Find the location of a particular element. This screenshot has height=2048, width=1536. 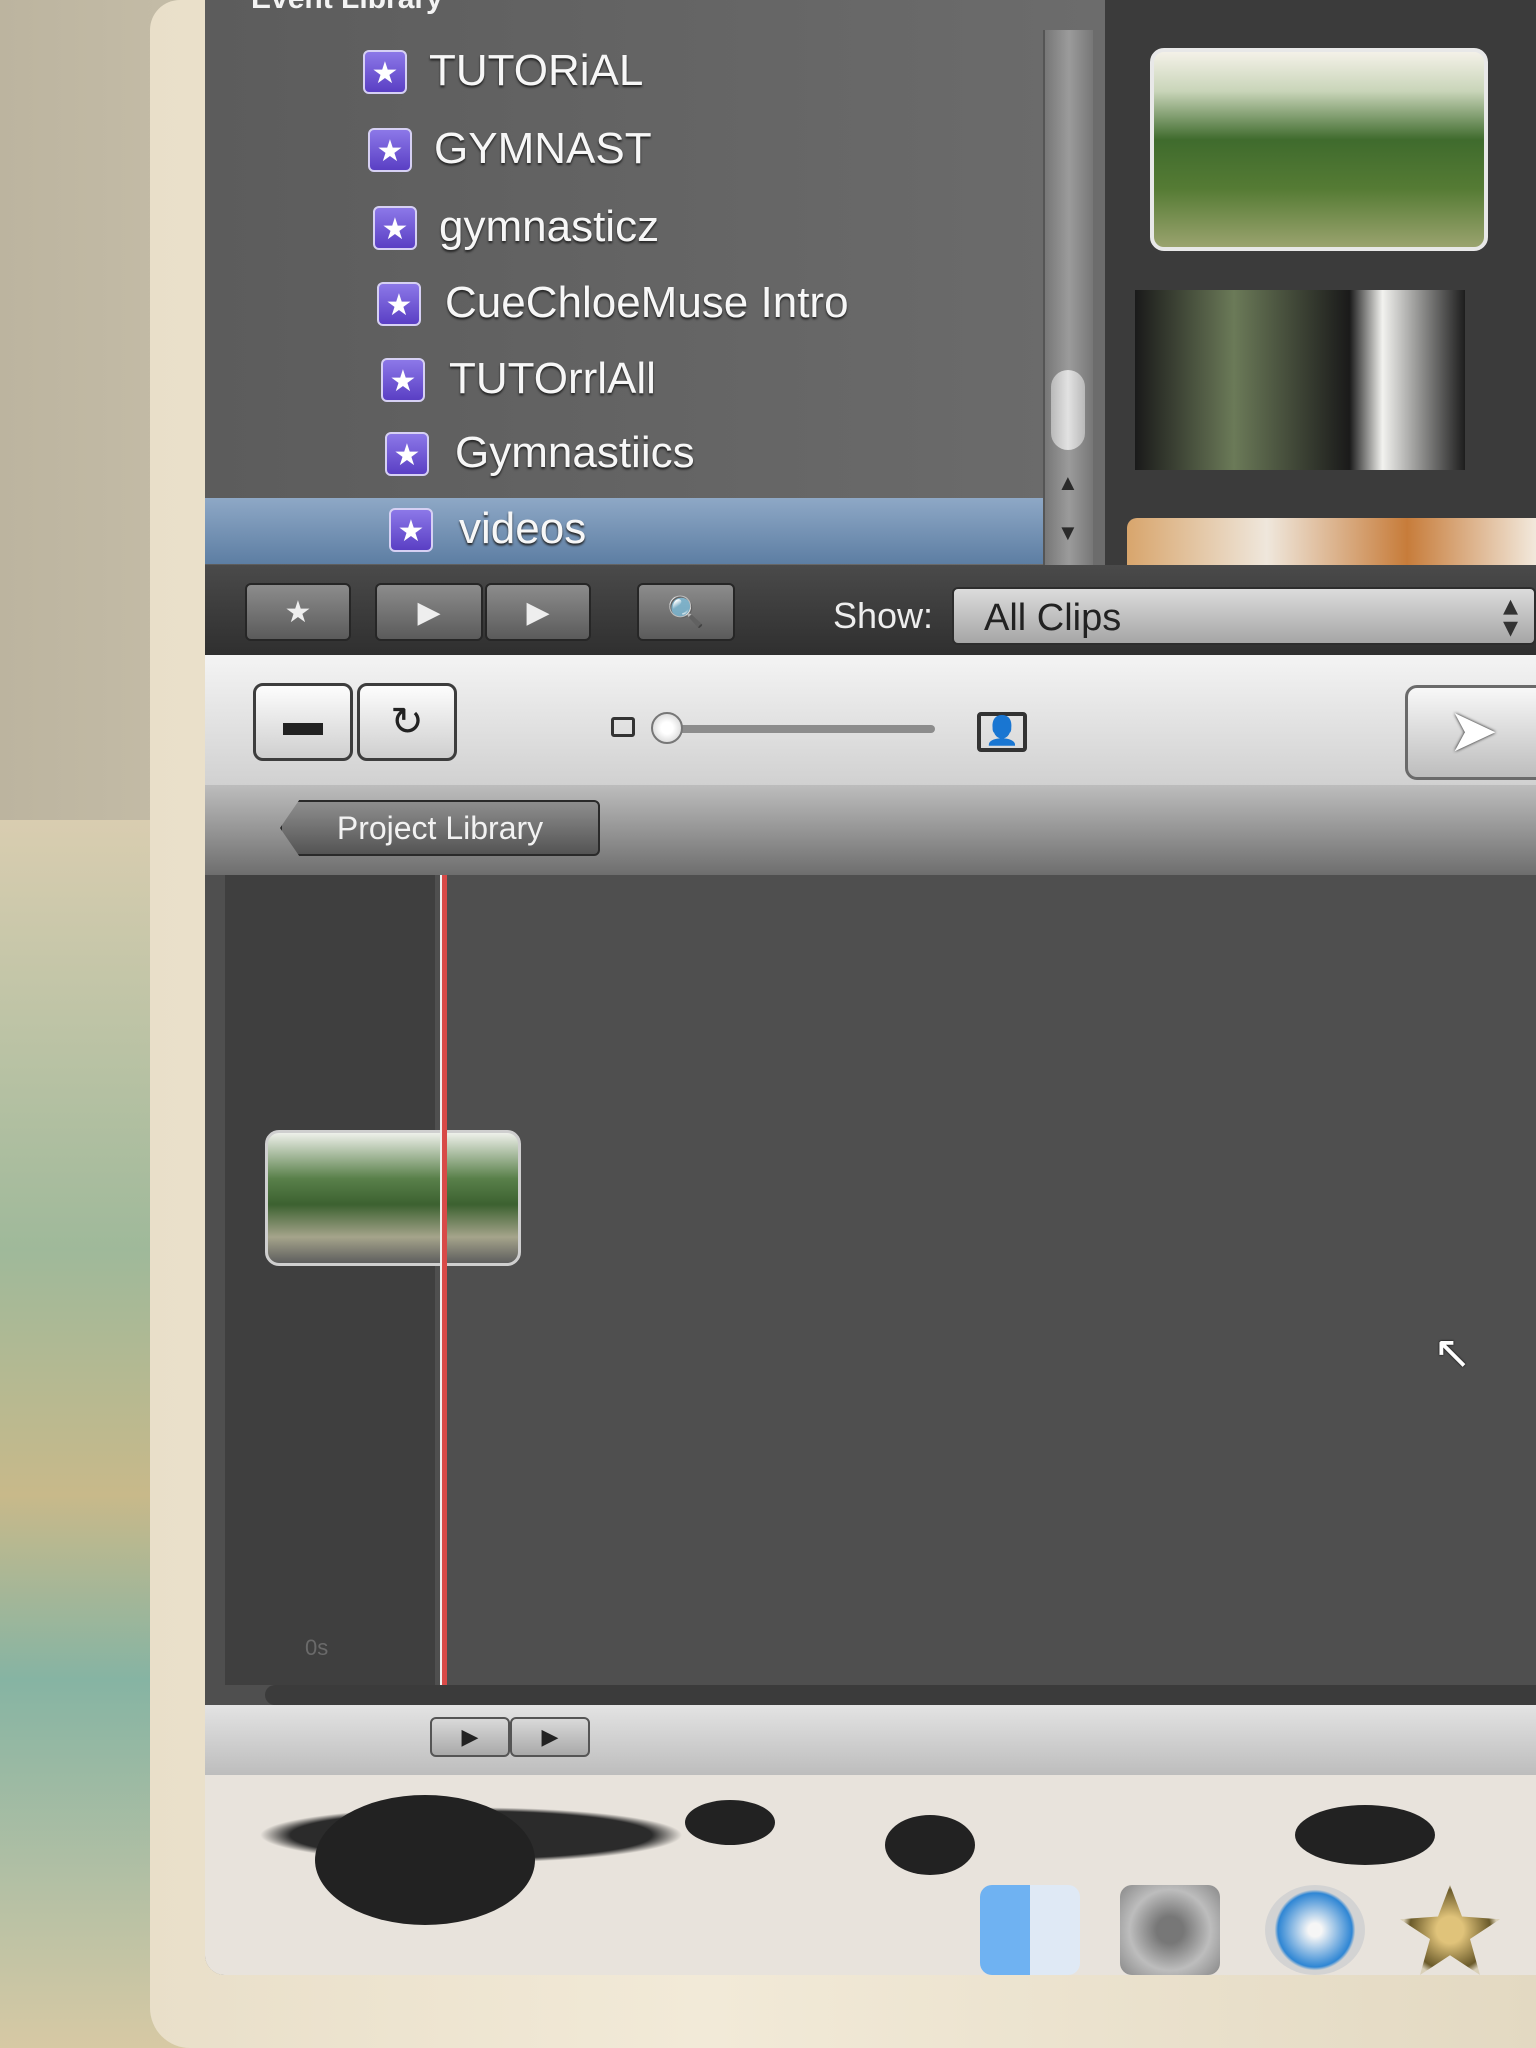

event-item-label: videos is located at coordinates (523, 528).